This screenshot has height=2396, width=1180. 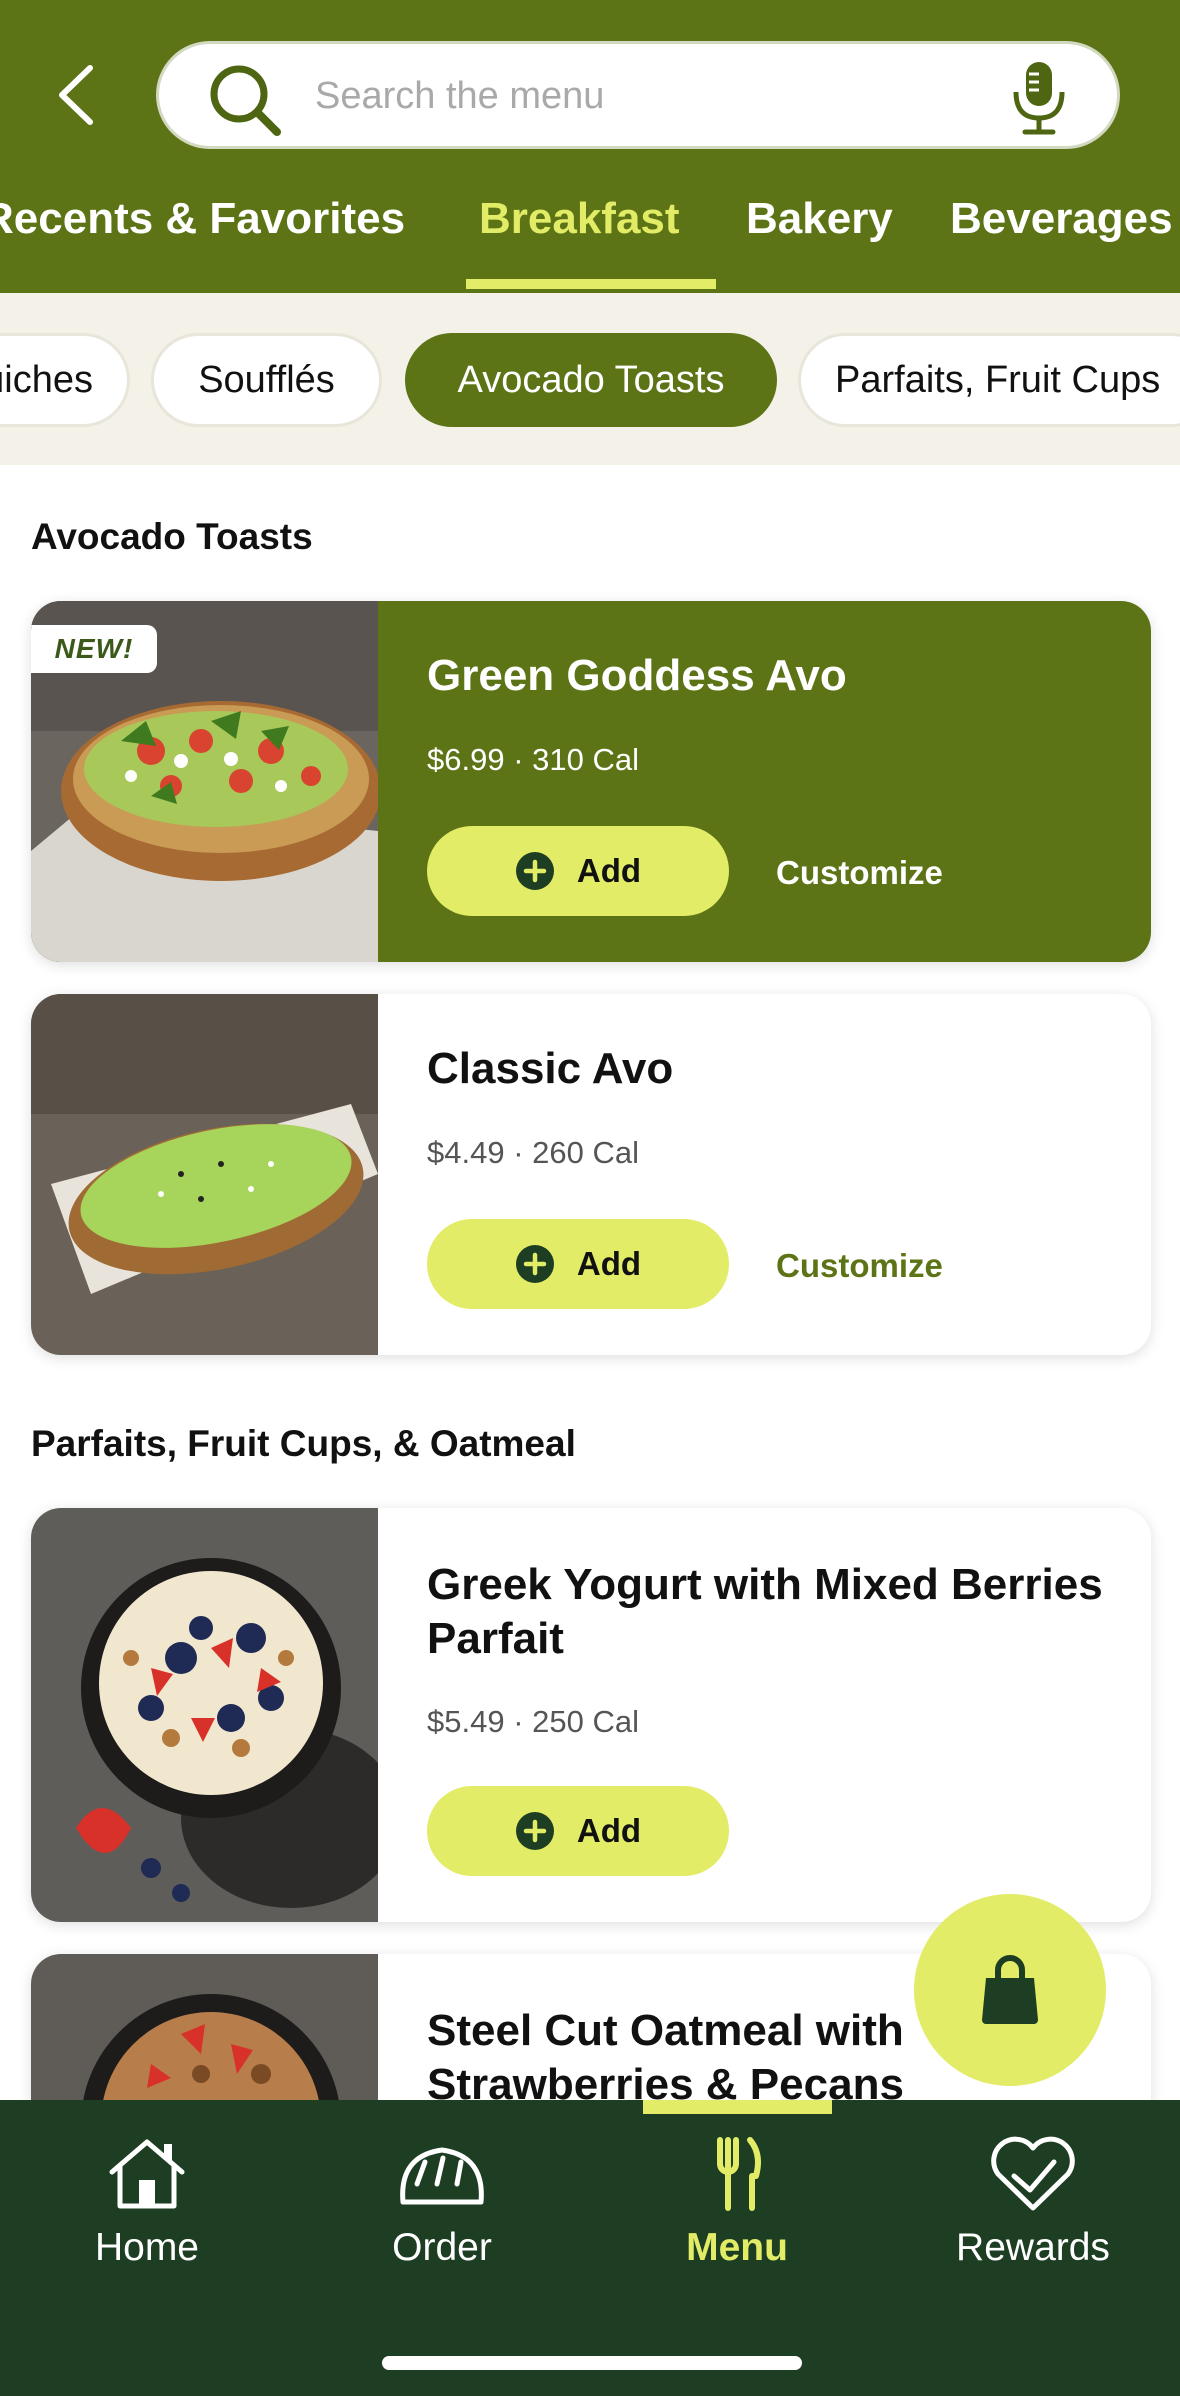 I want to click on bottom-navigation: Home Order Menu Rewards, so click(x=590, y=2248).